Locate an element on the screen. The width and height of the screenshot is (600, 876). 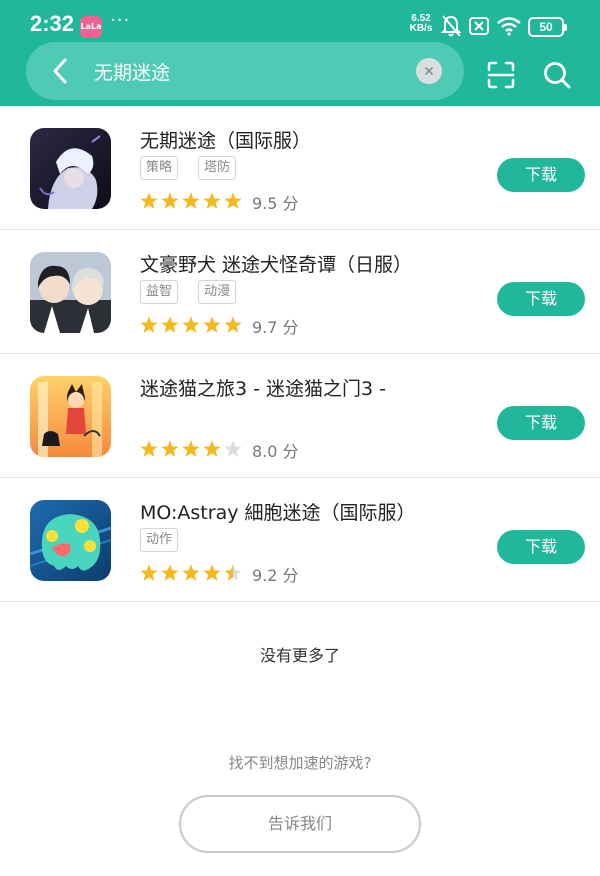
game-score: 9.7 分 is located at coordinates (275, 327).